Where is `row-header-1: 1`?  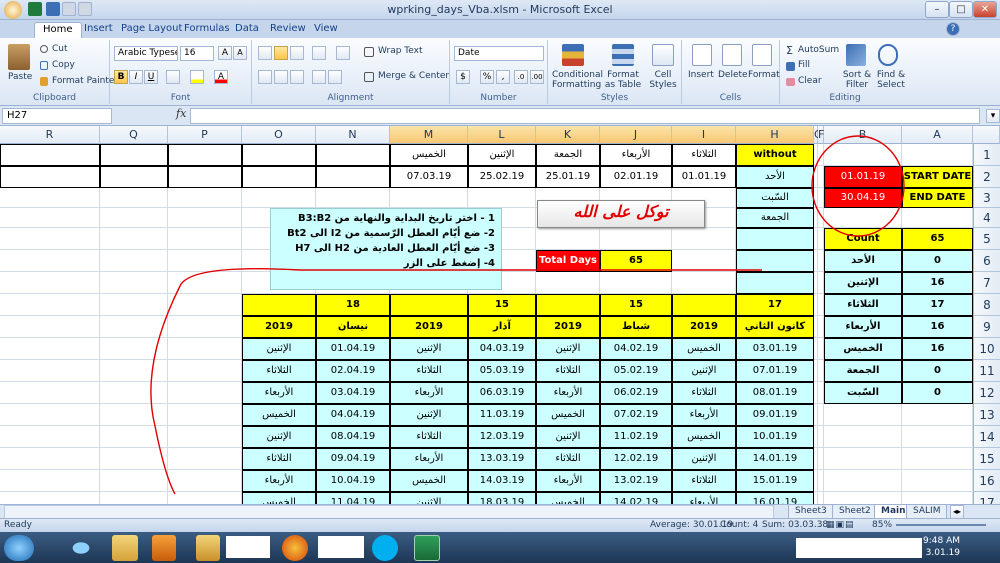 row-header-1: 1 is located at coordinates (986, 155).